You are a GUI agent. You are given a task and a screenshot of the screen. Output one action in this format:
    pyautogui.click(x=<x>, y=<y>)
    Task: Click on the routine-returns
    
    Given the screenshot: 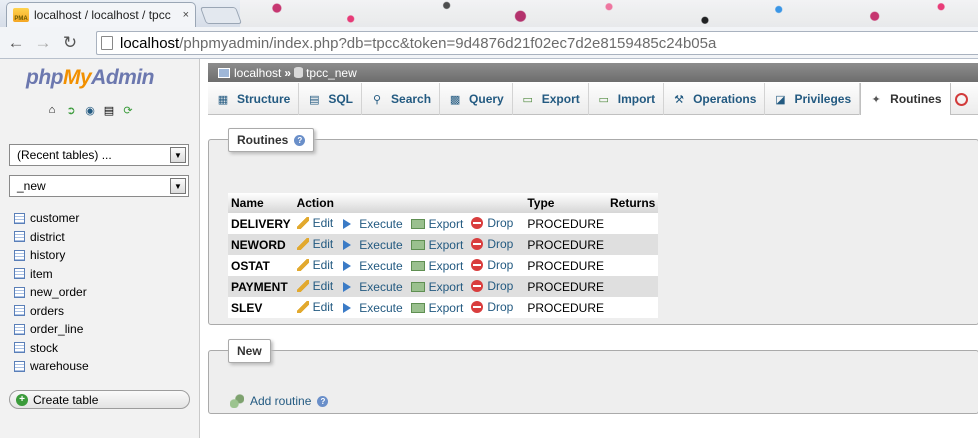 What is the action you would take?
    pyautogui.click(x=633, y=307)
    